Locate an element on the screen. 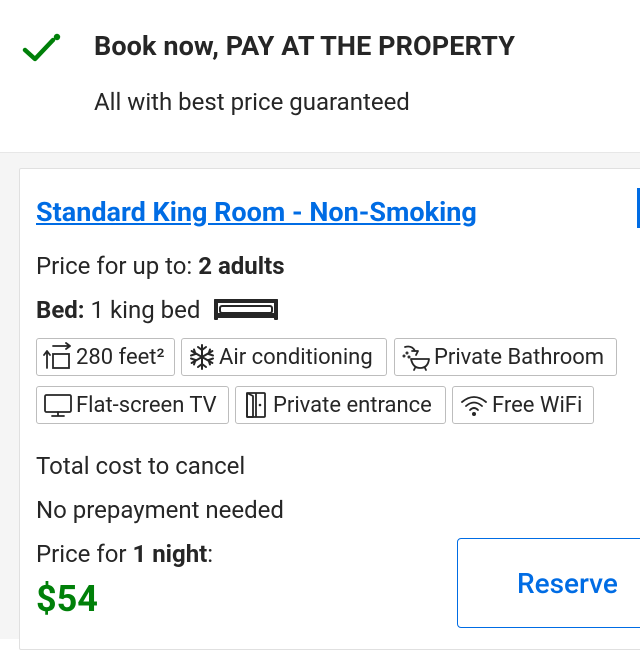 This screenshot has height=650, width=640. facility-label: Private entrance is located at coordinates (352, 405).